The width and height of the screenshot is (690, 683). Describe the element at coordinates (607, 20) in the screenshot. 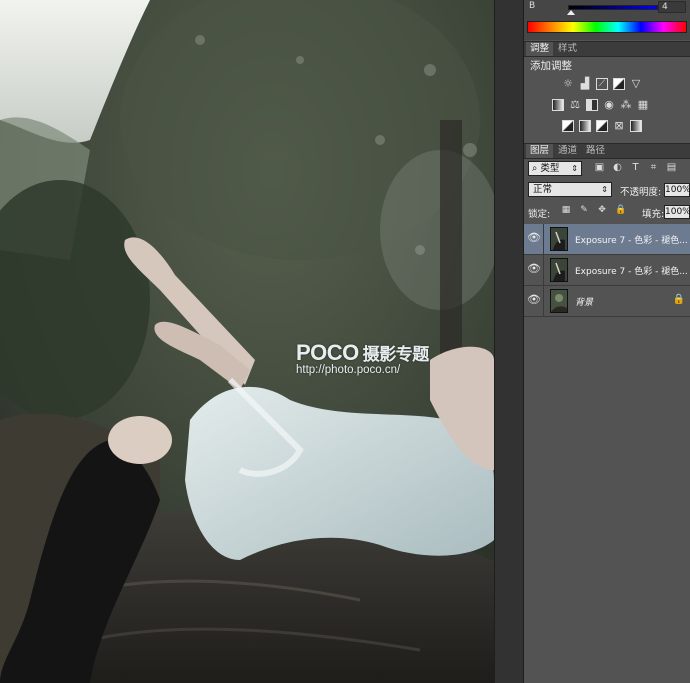

I see `color-panel: B 4` at that location.